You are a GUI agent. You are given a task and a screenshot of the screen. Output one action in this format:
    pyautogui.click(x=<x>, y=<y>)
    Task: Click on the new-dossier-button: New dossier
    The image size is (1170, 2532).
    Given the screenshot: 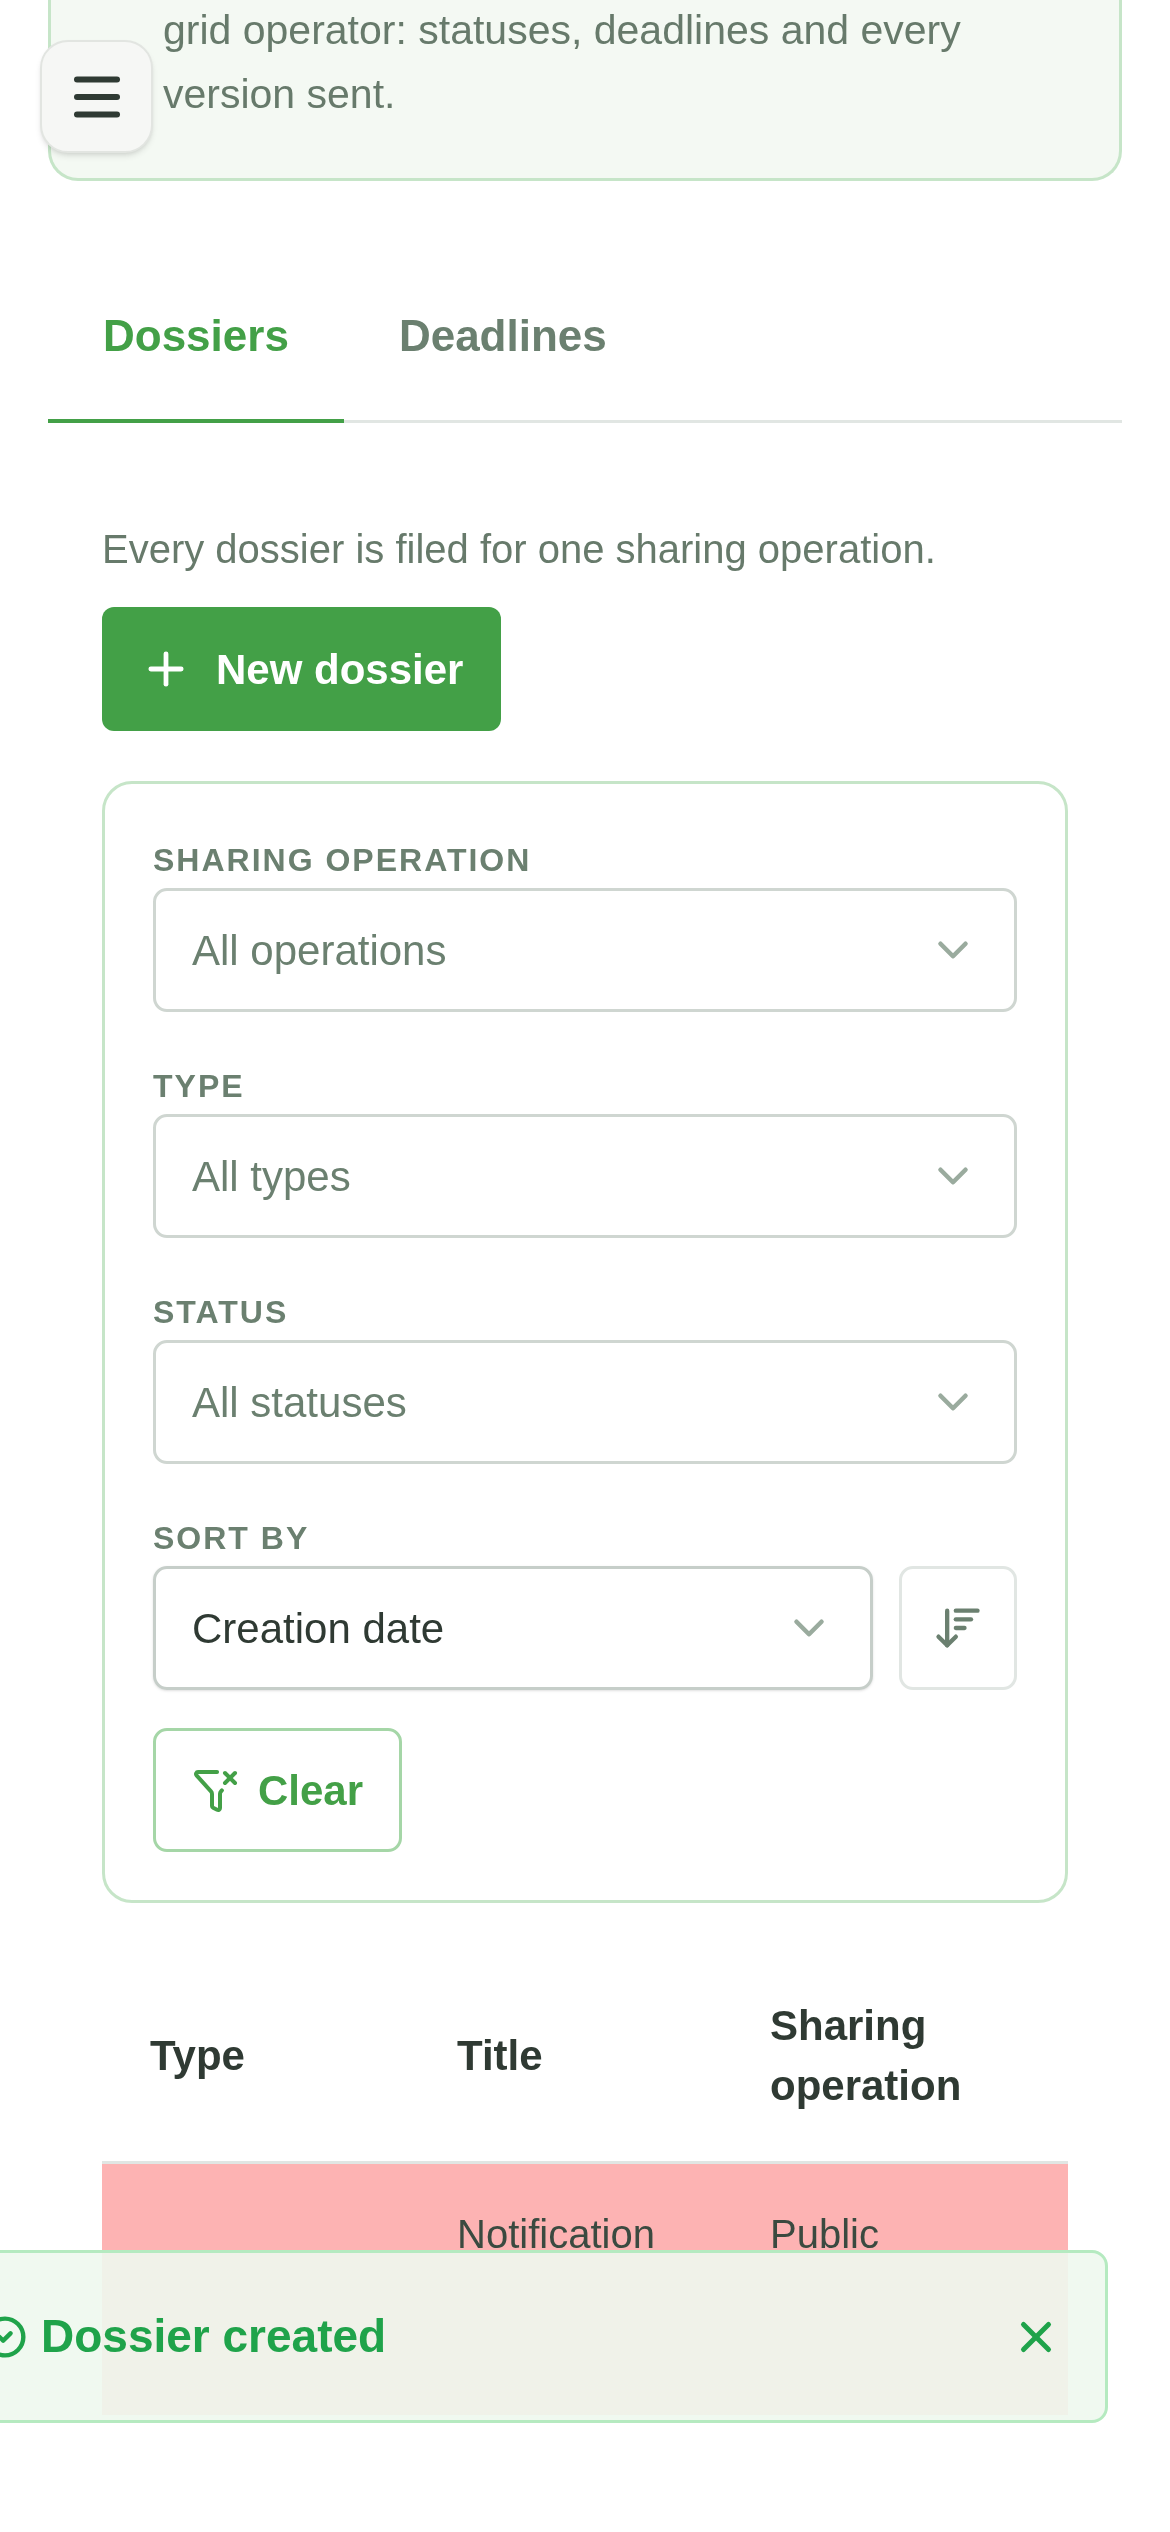 What is the action you would take?
    pyautogui.click(x=302, y=669)
    